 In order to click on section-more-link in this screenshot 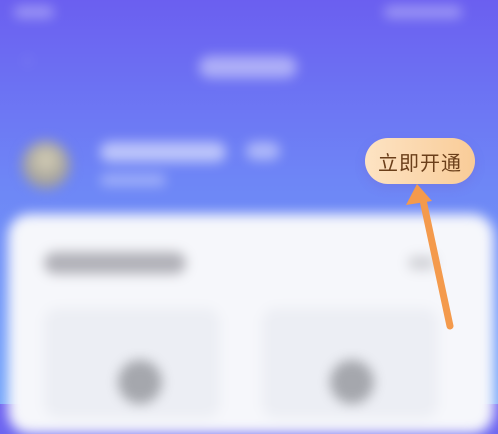, I will do `click(422, 263)`.